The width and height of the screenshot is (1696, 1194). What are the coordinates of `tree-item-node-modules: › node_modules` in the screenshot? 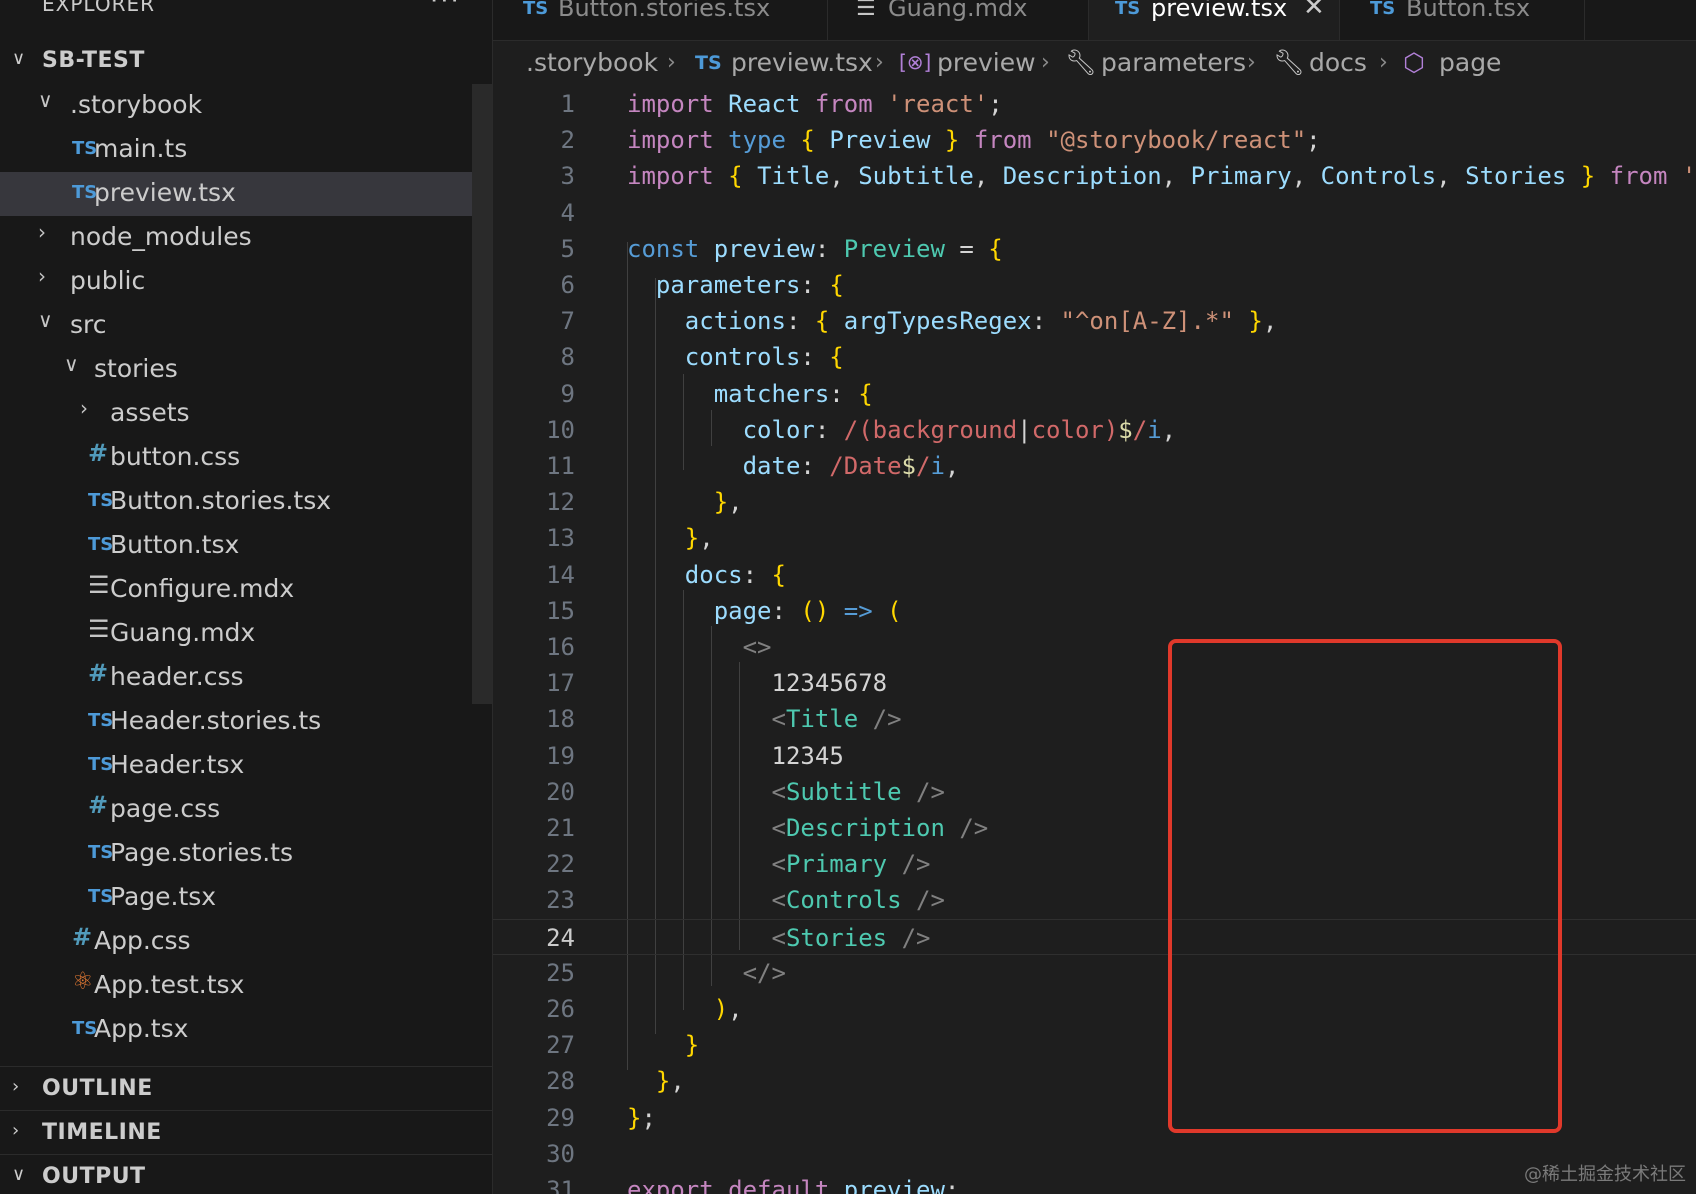 It's located at (246, 238).